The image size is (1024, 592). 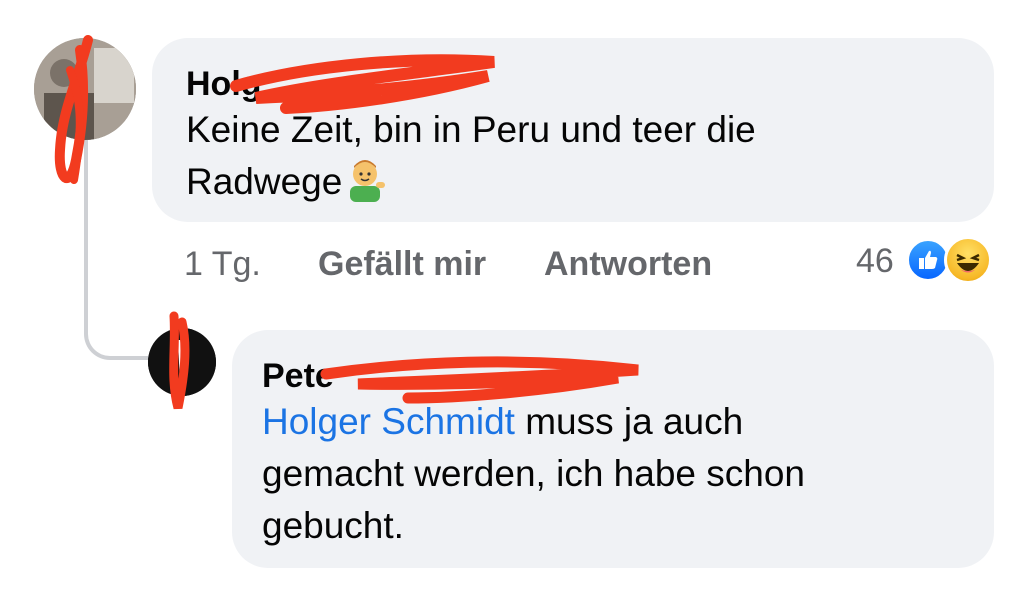 I want to click on like-button: Gefällt mir, so click(x=402, y=264).